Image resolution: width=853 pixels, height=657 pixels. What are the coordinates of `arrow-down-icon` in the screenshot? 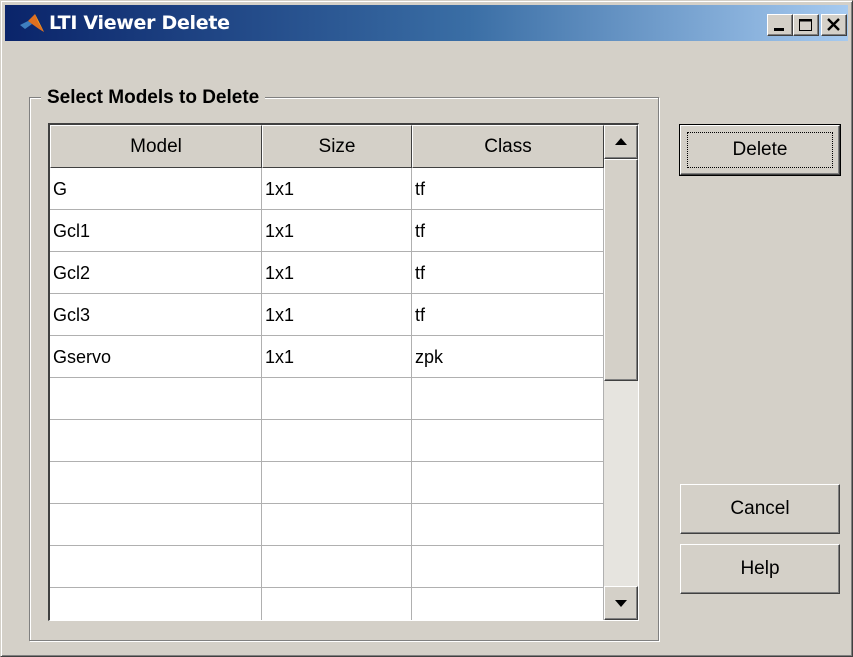 It's located at (621, 603).